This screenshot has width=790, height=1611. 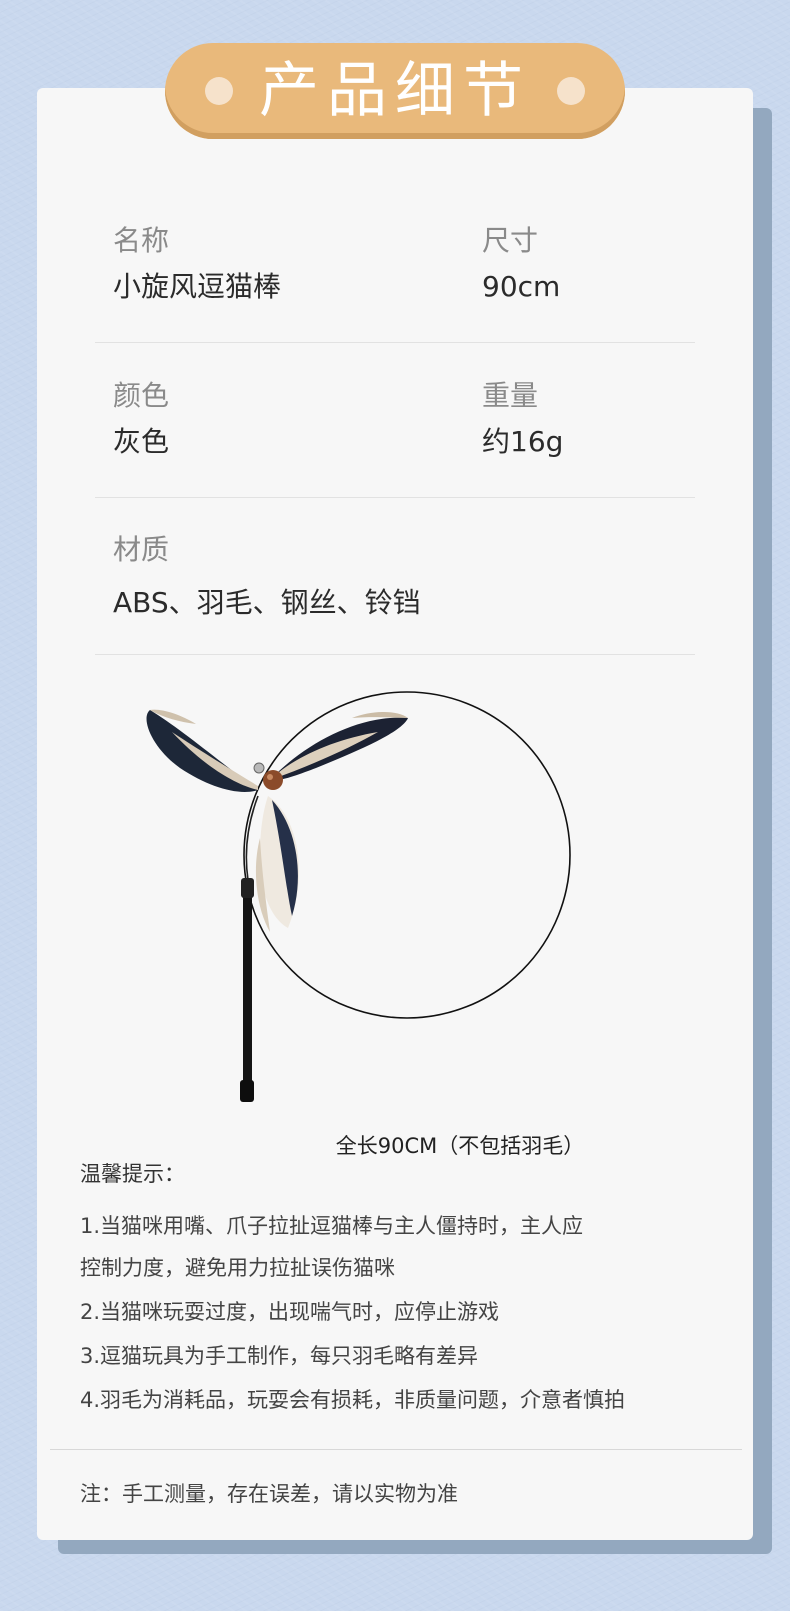 I want to click on name-label: 名称, so click(x=141, y=240).